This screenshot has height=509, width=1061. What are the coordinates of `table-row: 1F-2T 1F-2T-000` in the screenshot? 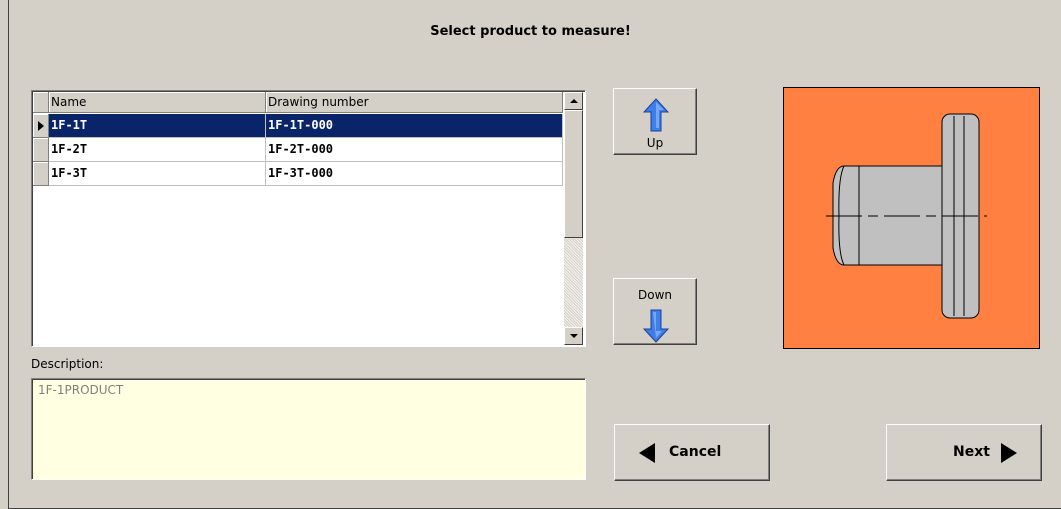 It's located at (298, 150).